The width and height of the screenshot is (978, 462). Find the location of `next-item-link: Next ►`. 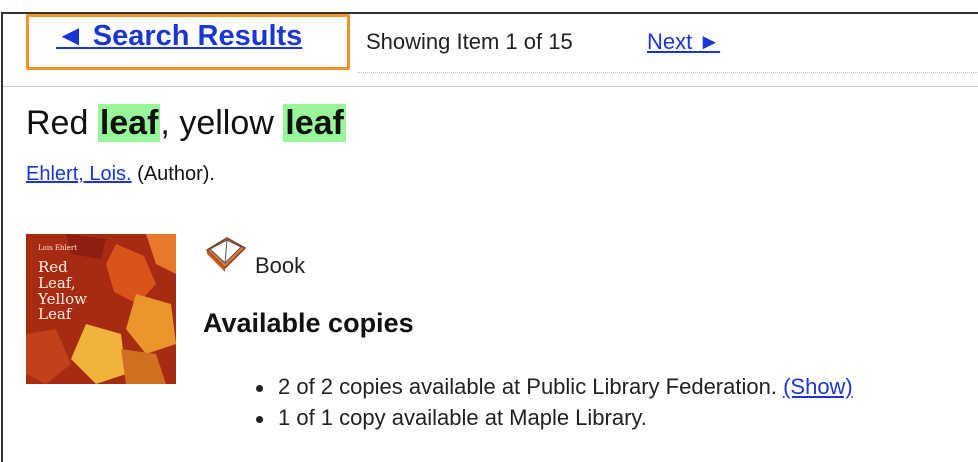

next-item-link: Next ► is located at coordinates (683, 42).